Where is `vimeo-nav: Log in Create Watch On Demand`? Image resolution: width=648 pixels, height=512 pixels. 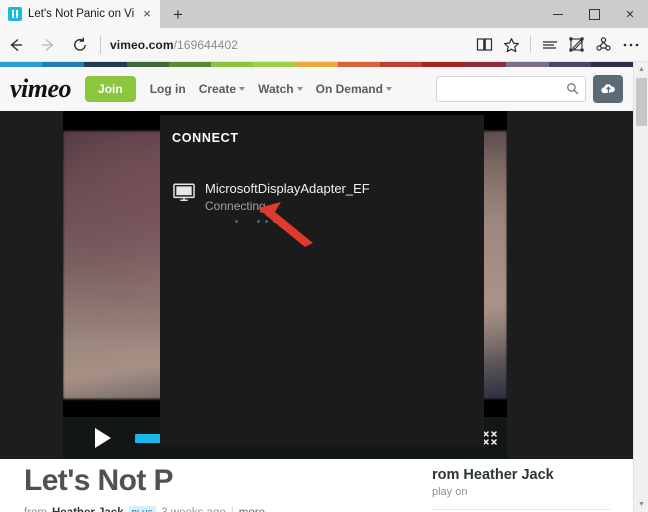
vimeo-nav: Log in Create Watch On Demand is located at coordinates (271, 89).